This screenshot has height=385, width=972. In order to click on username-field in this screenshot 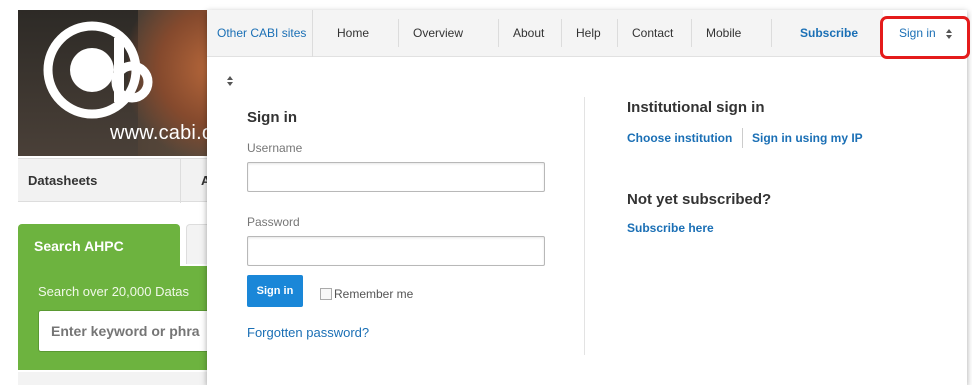, I will do `click(396, 177)`.